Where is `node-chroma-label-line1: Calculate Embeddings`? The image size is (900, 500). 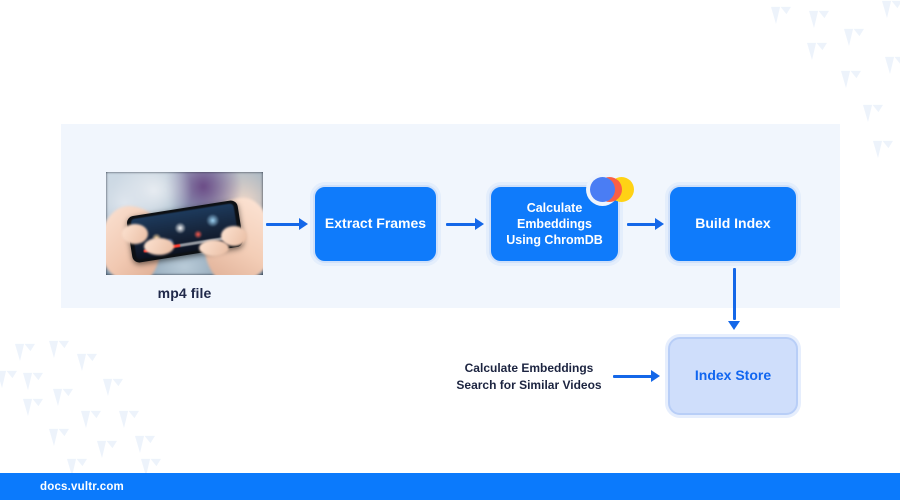 node-chroma-label-line1: Calculate Embeddings is located at coordinates (554, 216).